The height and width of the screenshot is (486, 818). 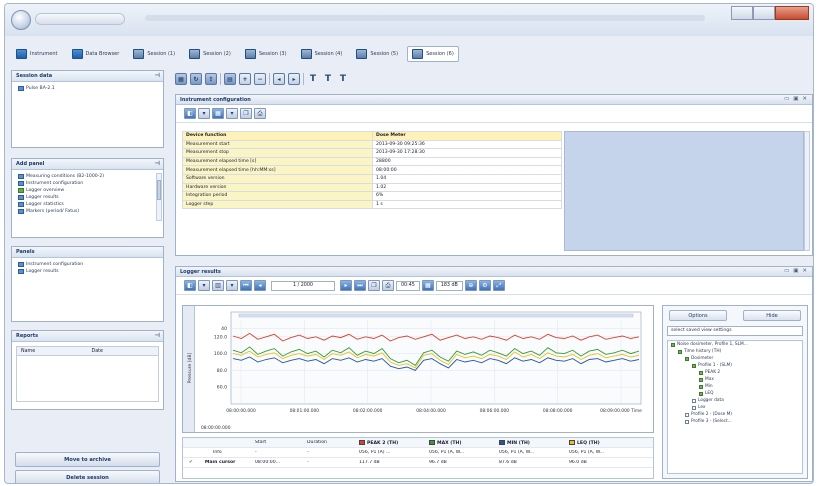 What do you see at coordinates (602, 442) in the screenshot?
I see `column-header: LEQ (TH)` at bounding box center [602, 442].